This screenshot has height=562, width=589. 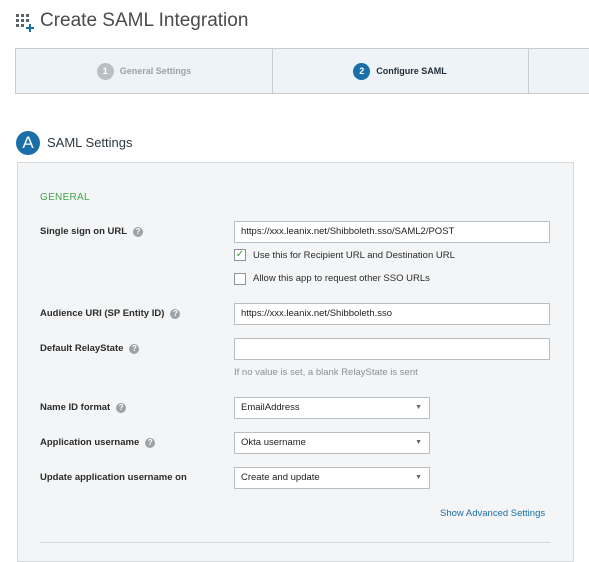 I want to click on wizard-steps: 1 General Settings 2 Configure SAML, so click(x=302, y=71).